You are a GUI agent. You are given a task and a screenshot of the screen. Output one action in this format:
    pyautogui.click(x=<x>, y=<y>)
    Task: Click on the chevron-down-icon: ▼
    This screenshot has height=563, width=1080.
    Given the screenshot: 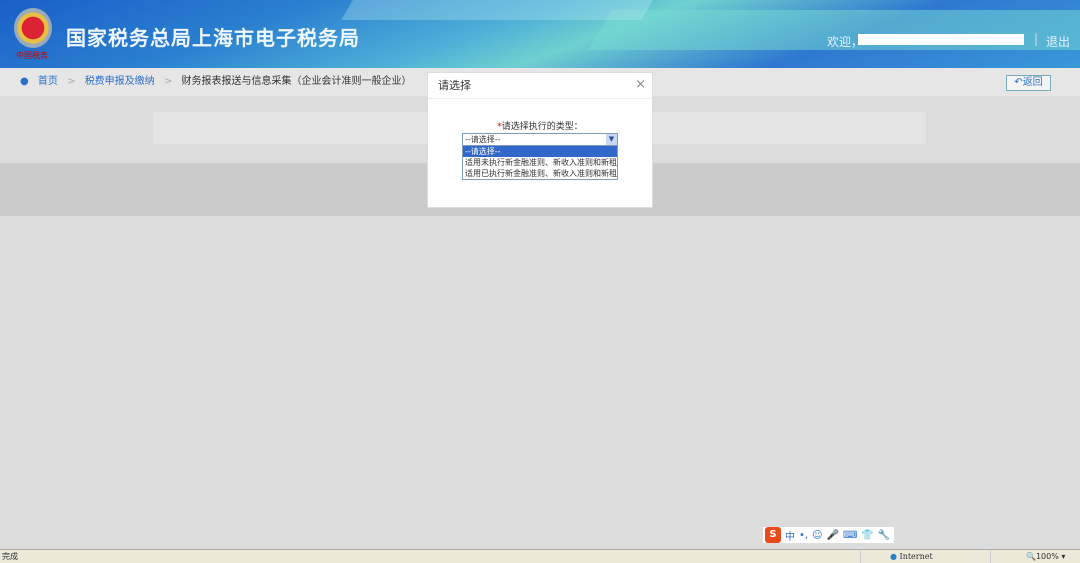 What is the action you would take?
    pyautogui.click(x=611, y=139)
    